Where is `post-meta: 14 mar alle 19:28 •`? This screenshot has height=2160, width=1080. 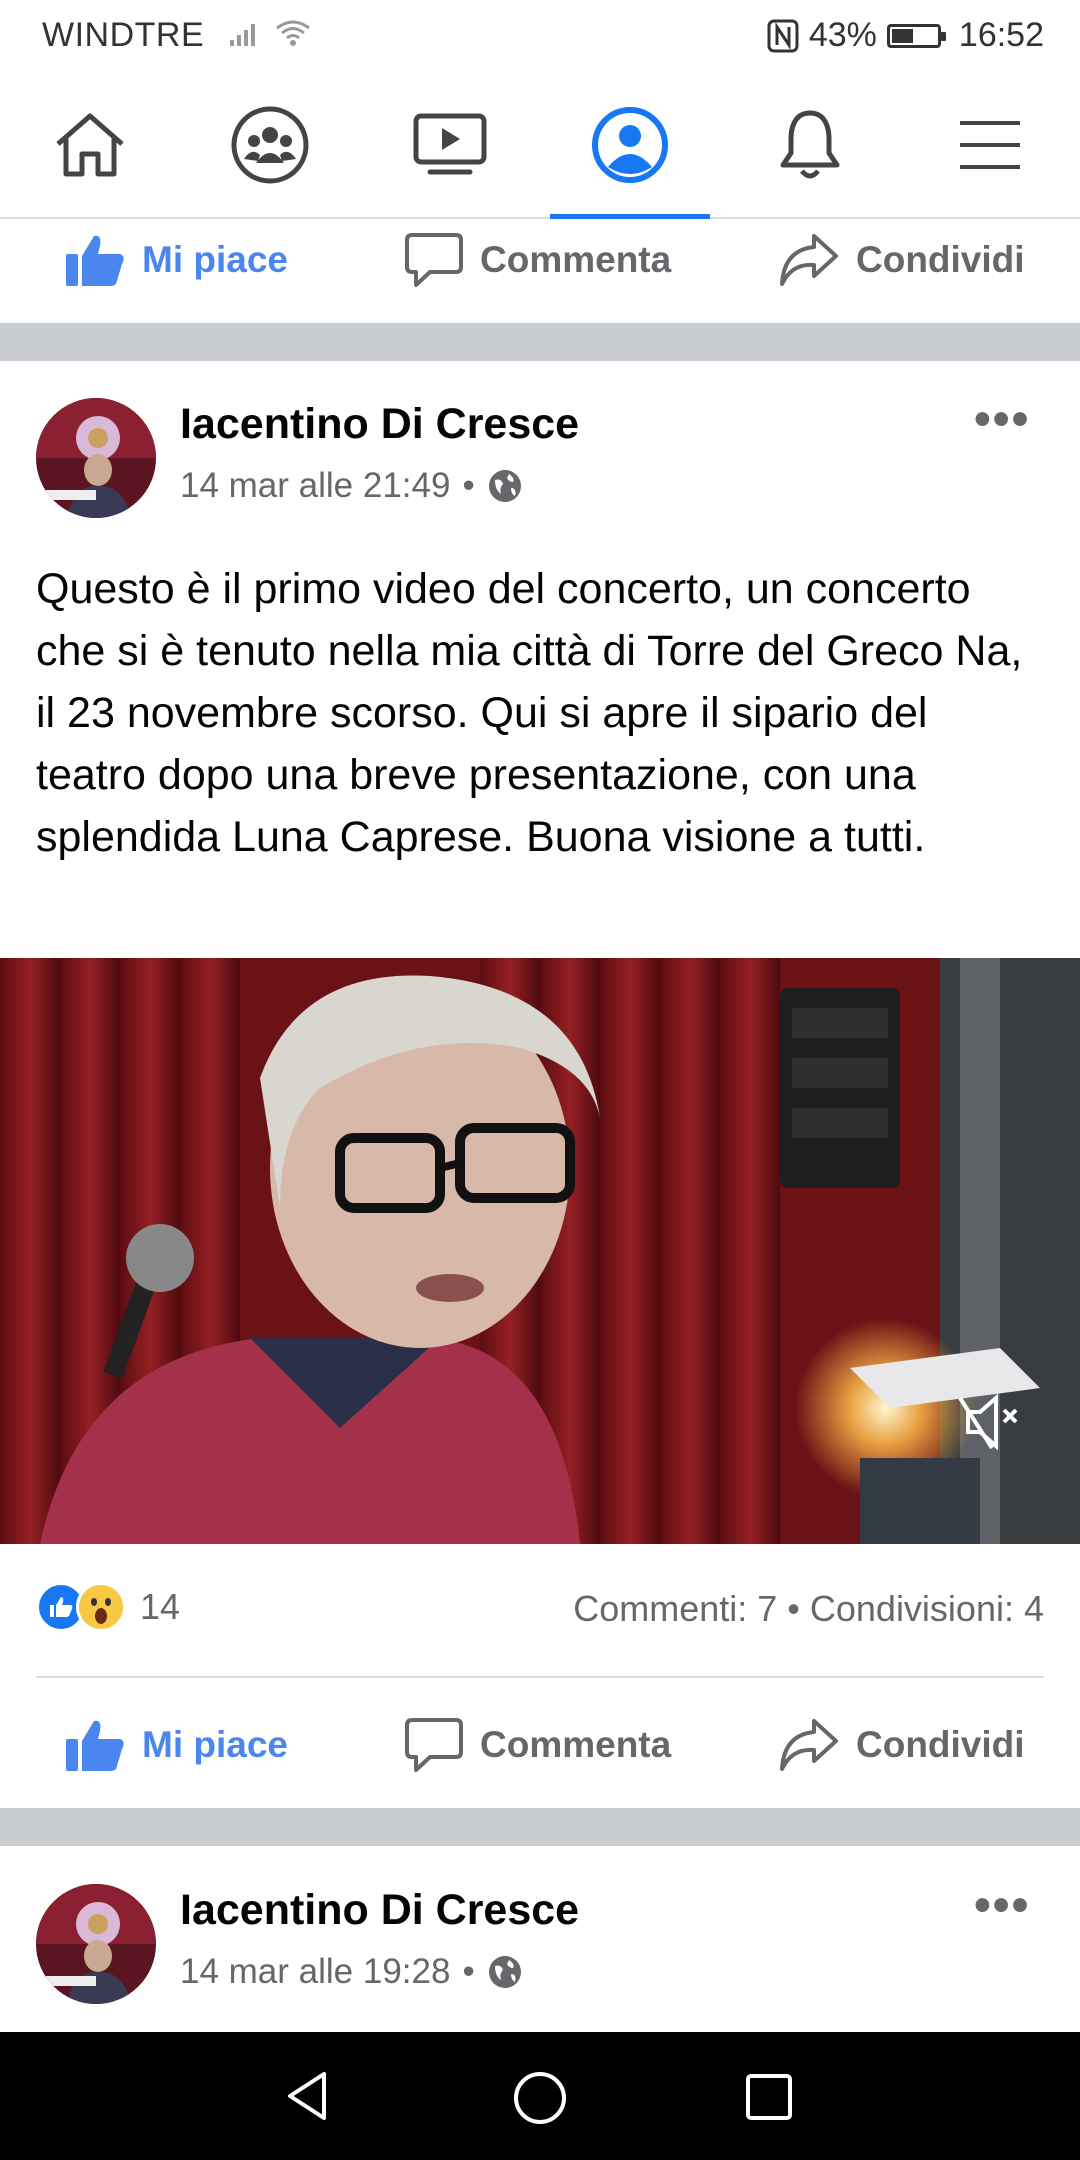 post-meta: 14 mar alle 19:28 • is located at coordinates (351, 1972).